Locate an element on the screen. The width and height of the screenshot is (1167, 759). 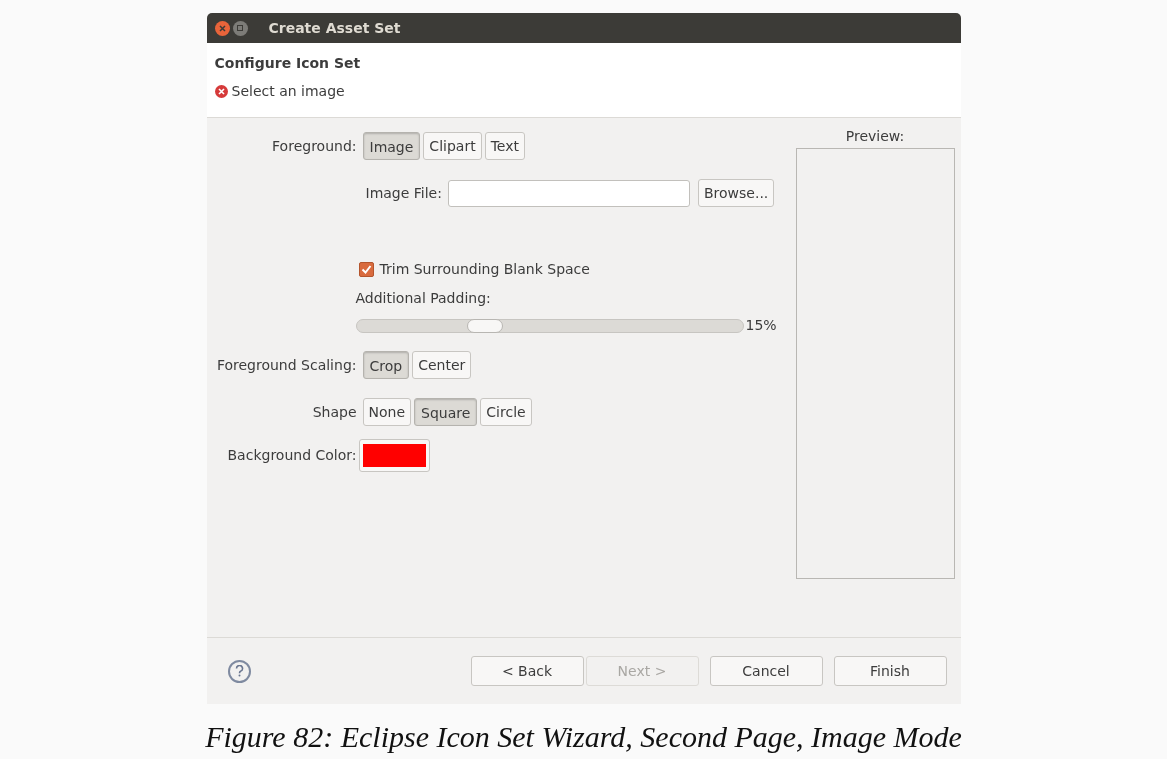
toggle-option: None is located at coordinates (387, 412).